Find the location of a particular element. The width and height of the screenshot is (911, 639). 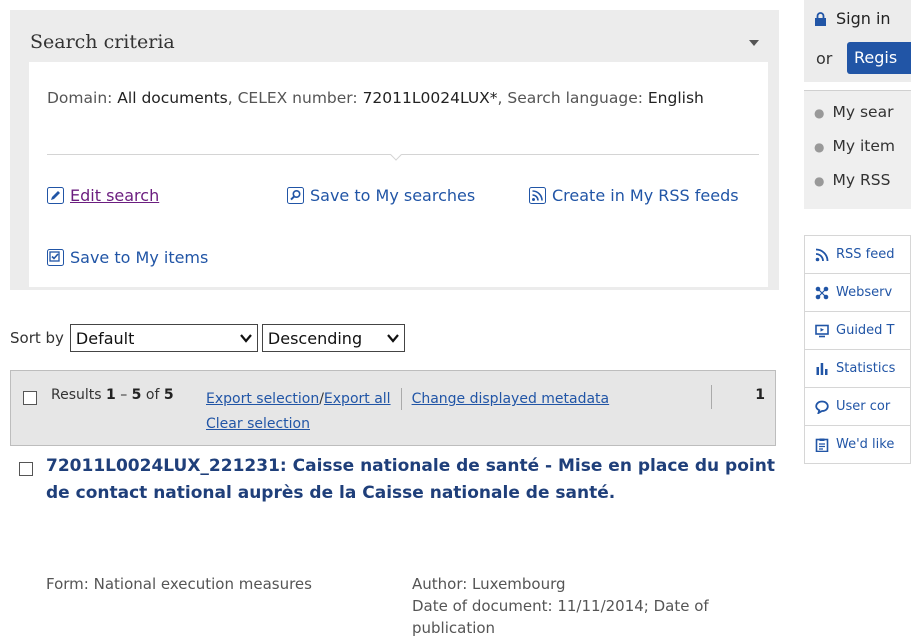

export-all-link: Export all is located at coordinates (357, 399).